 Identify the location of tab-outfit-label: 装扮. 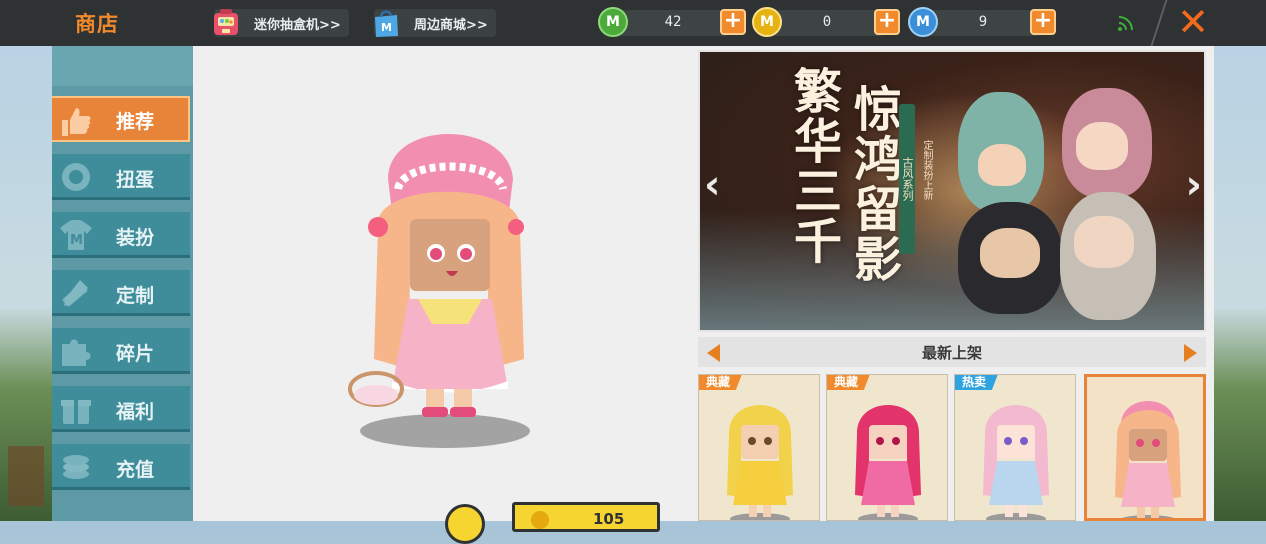
(135, 238).